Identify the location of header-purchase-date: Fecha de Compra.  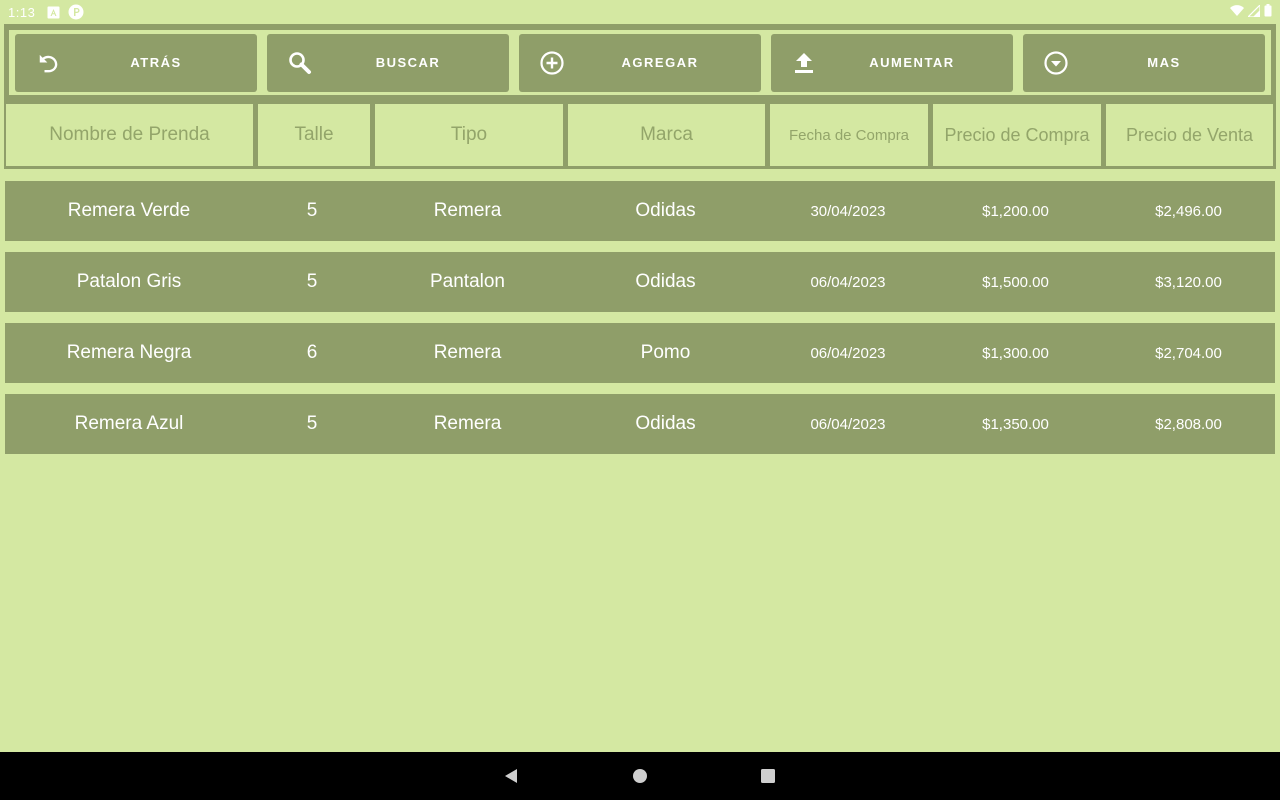
(849, 135).